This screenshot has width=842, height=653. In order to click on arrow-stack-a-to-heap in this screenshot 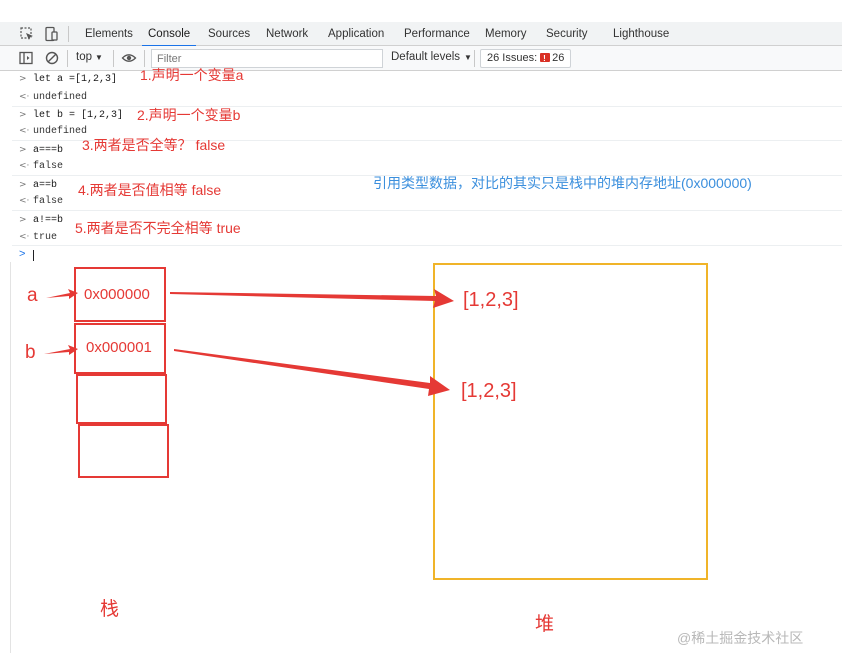, I will do `click(312, 298)`.